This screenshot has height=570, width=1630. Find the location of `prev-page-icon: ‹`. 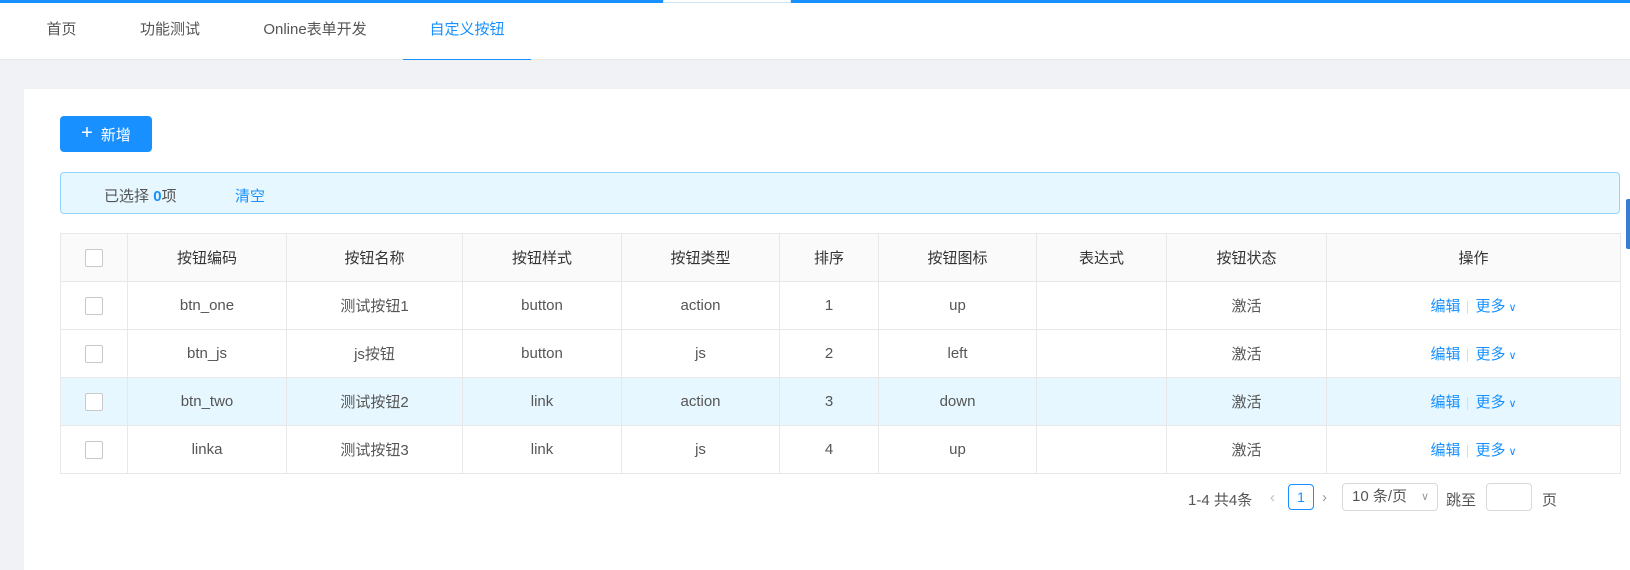

prev-page-icon: ‹ is located at coordinates (1272, 503).